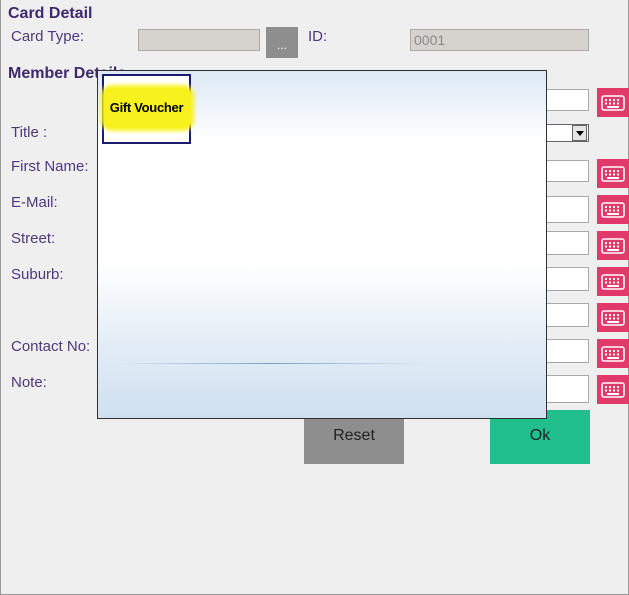 The image size is (629, 595). What do you see at coordinates (565, 389) in the screenshot?
I see `note-field` at bounding box center [565, 389].